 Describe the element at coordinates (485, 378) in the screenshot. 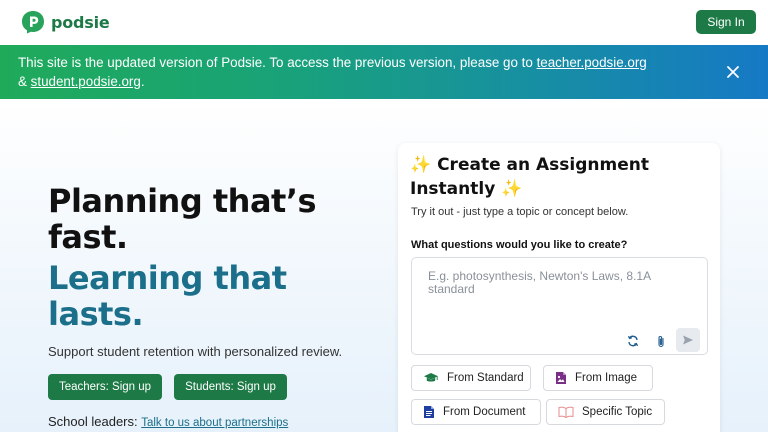

I see `from-standard-label: From Standard` at that location.